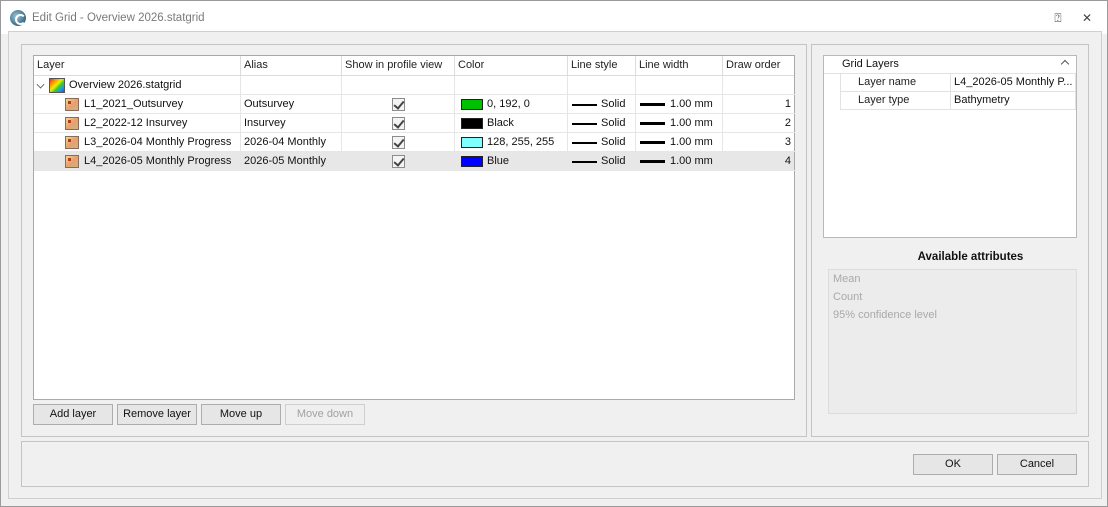  What do you see at coordinates (895, 101) in the screenshot?
I see `property-key: Layer type` at bounding box center [895, 101].